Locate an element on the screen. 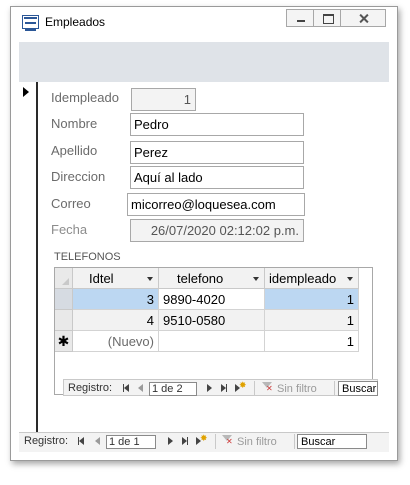 The width and height of the screenshot is (410, 485). fecha-field: 26/07/2020 02:12:02 p.m. is located at coordinates (217, 230).